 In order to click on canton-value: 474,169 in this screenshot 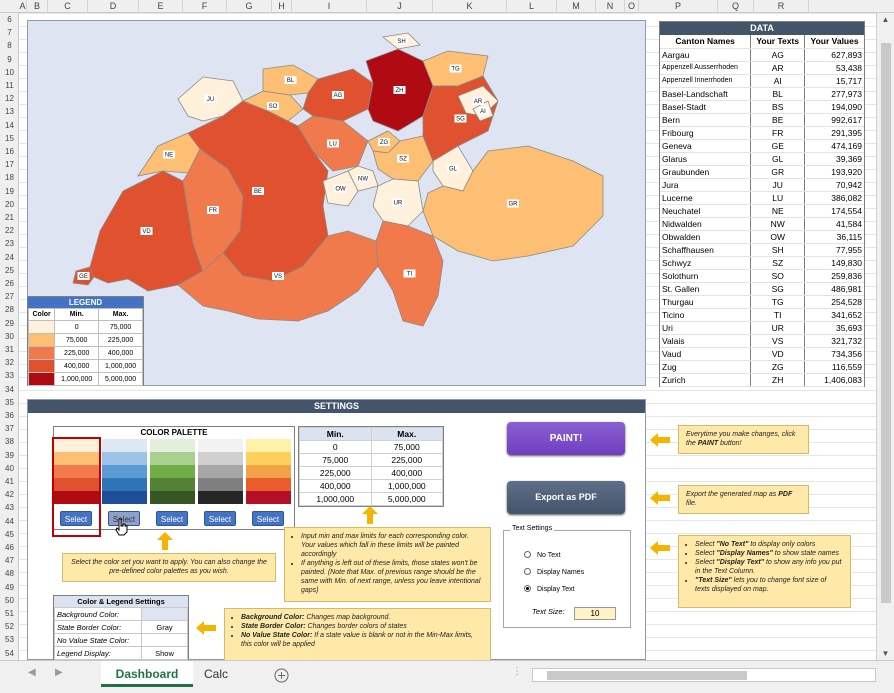, I will do `click(834, 146)`.